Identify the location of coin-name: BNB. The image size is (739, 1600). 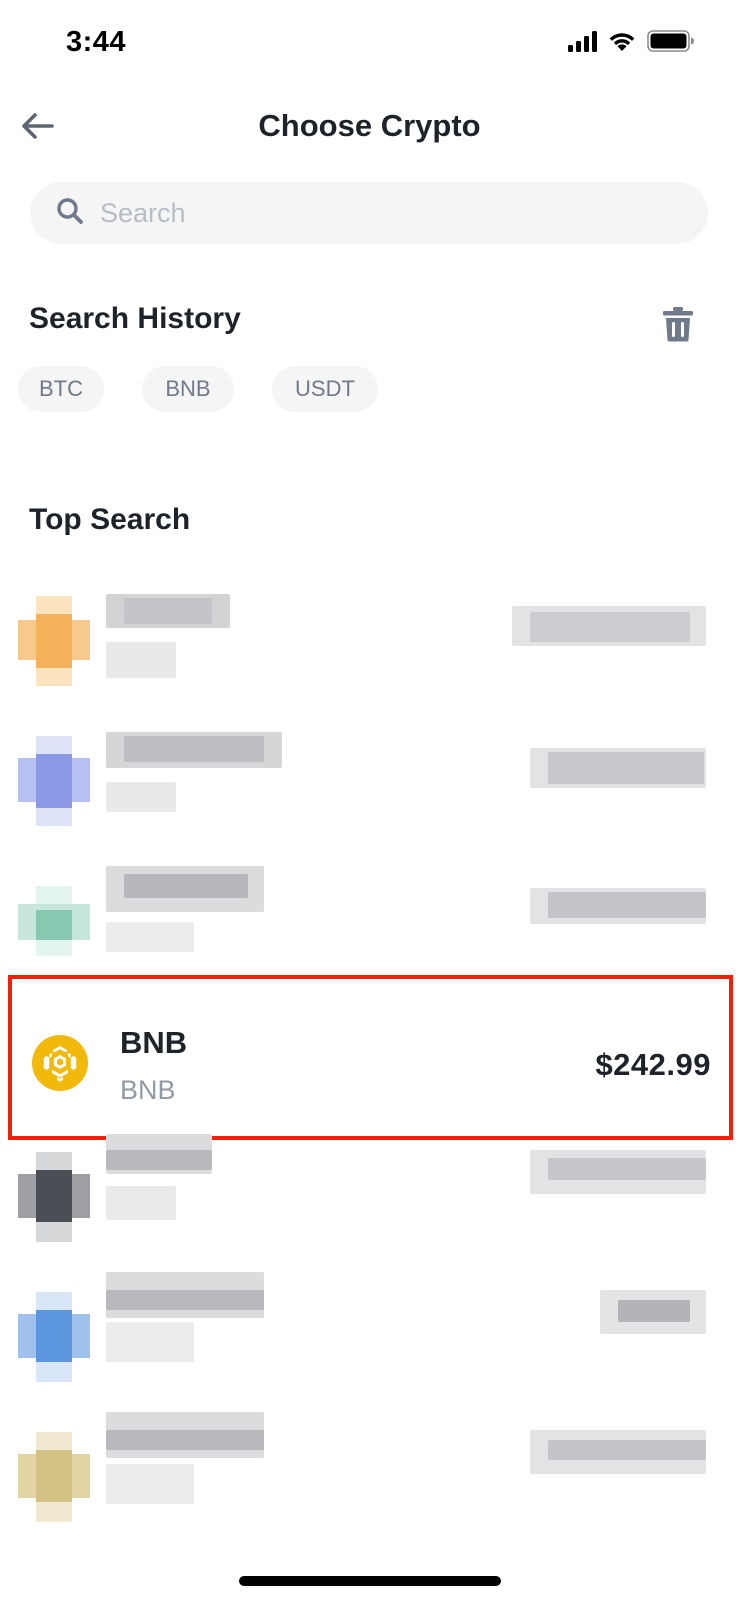
(148, 1090).